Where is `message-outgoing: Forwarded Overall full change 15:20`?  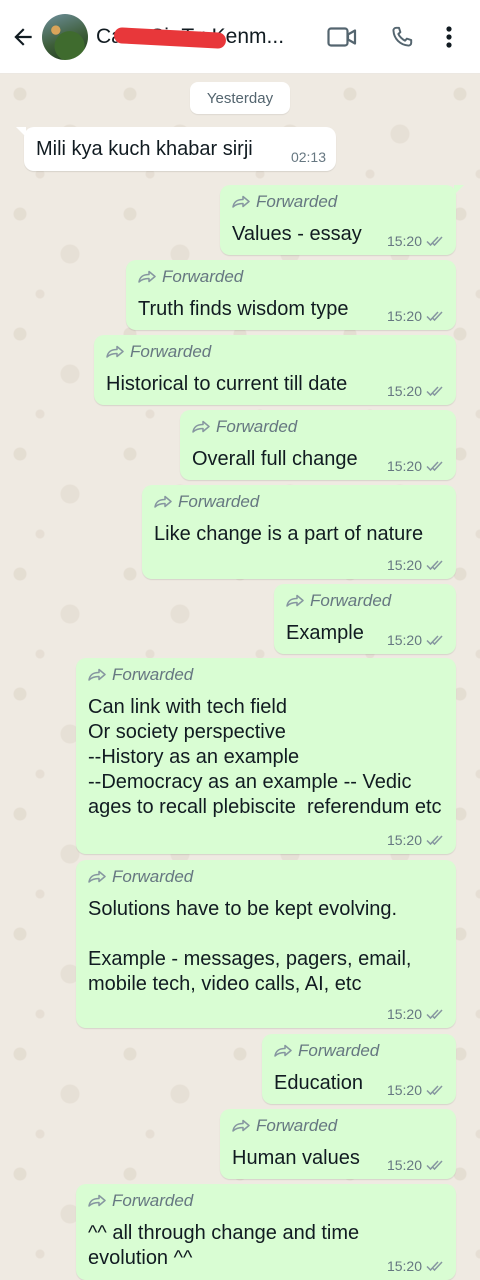 message-outgoing: Forwarded Overall full change 15:20 is located at coordinates (318, 445).